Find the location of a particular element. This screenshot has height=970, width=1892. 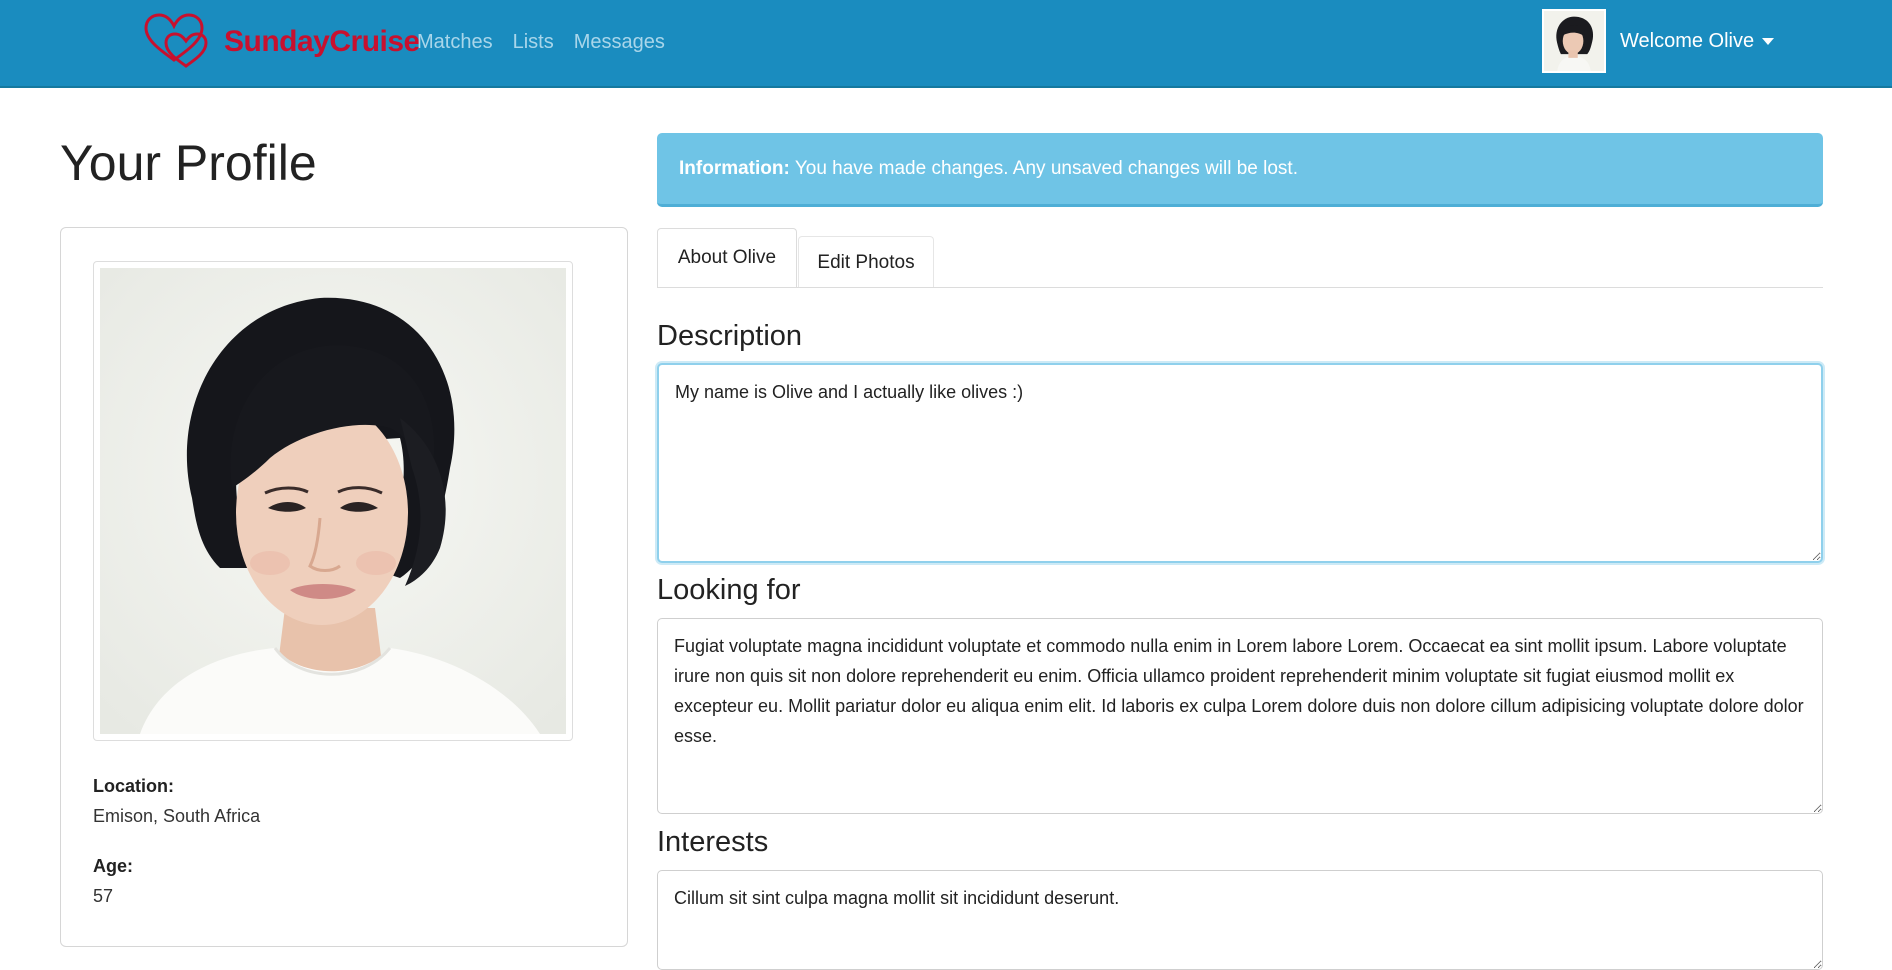

brand-name: SundayCruise is located at coordinates (322, 41).